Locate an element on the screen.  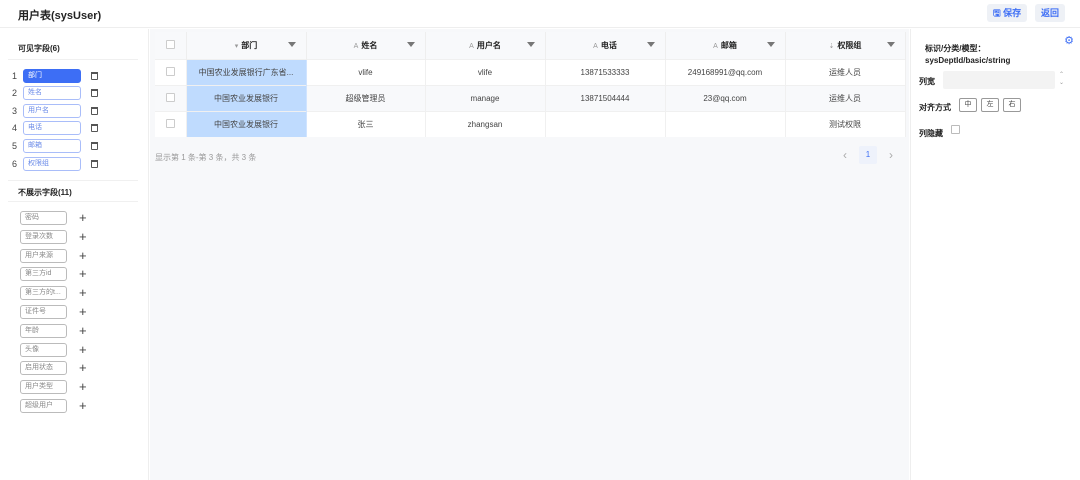
field-tag: 部门 is located at coordinates (52, 75).